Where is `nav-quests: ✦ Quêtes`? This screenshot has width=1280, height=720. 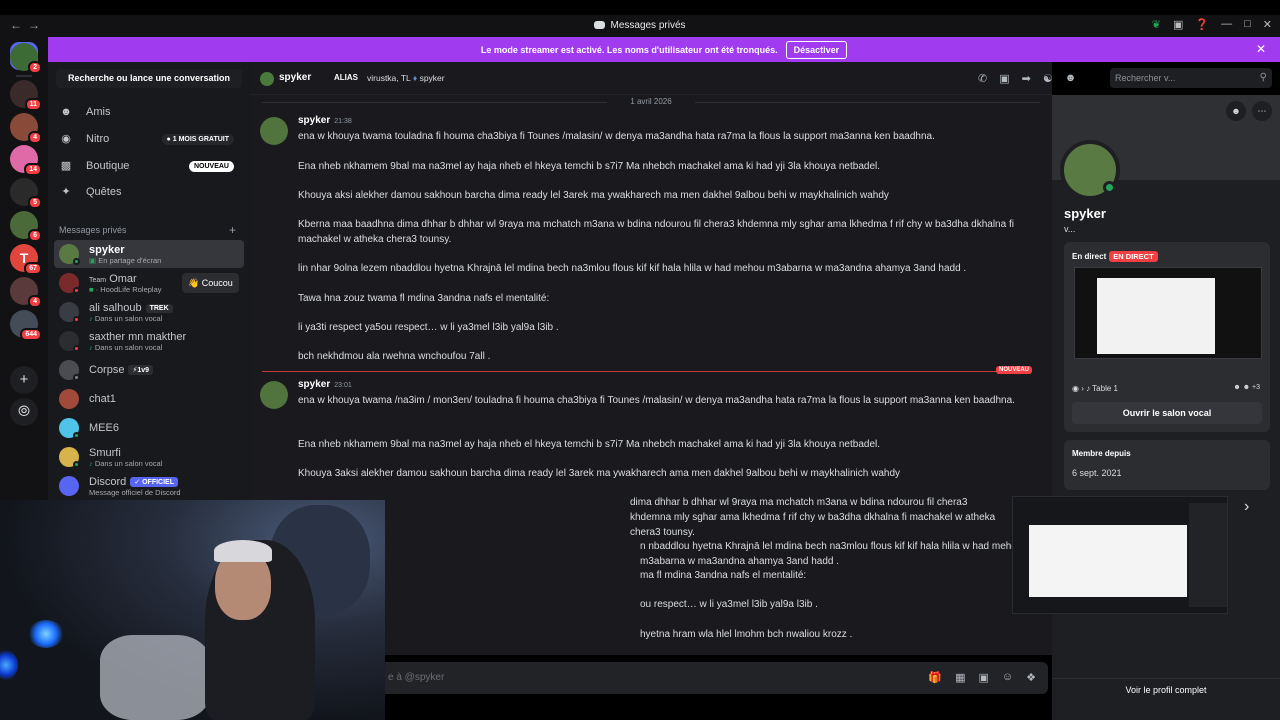 nav-quests: ✦ Quêtes is located at coordinates (149, 192).